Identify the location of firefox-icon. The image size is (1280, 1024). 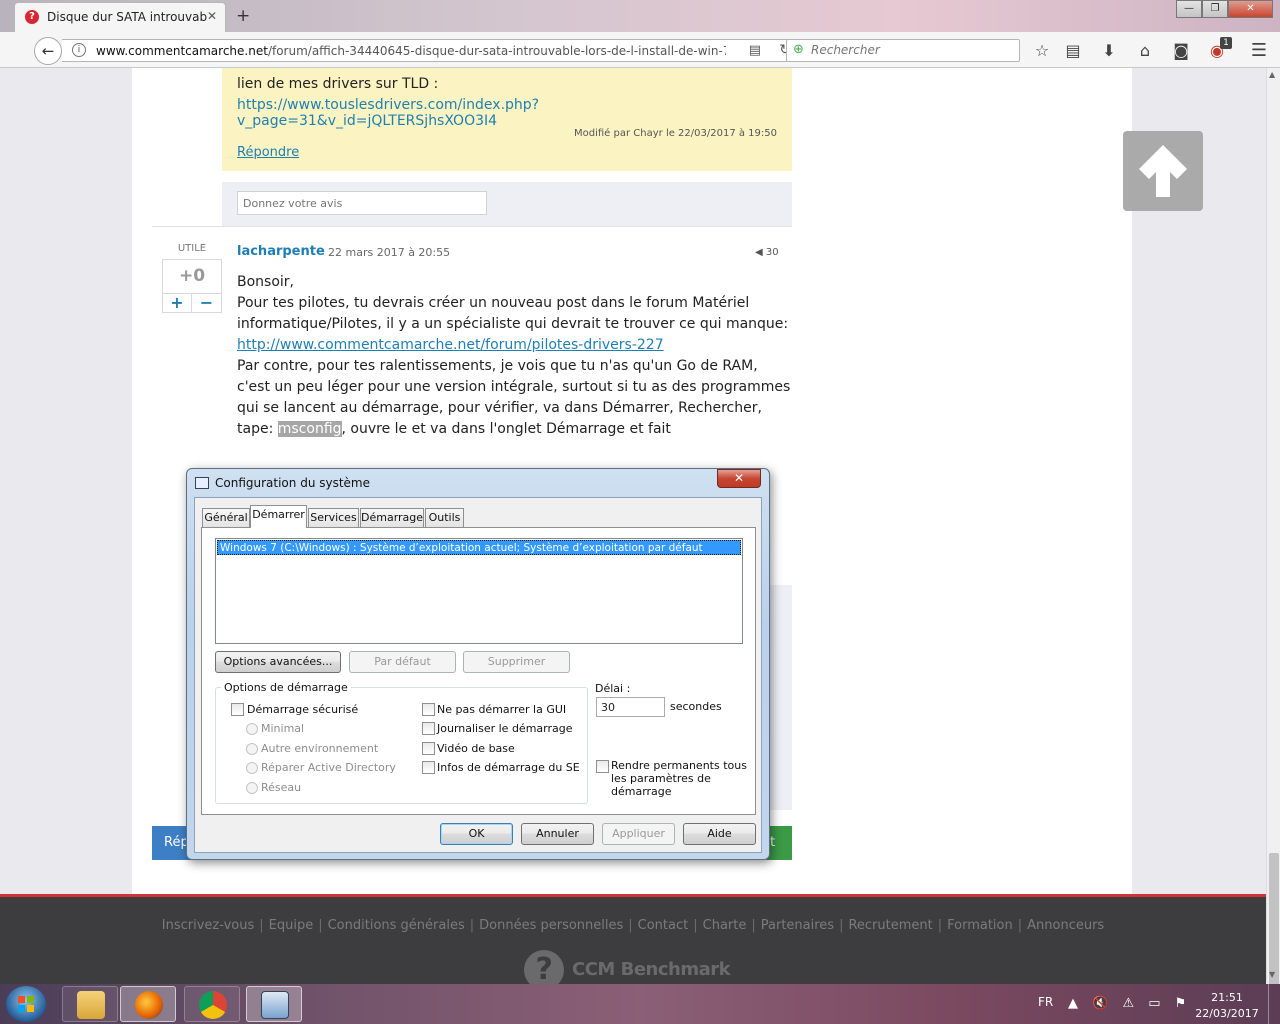
(149, 1005).